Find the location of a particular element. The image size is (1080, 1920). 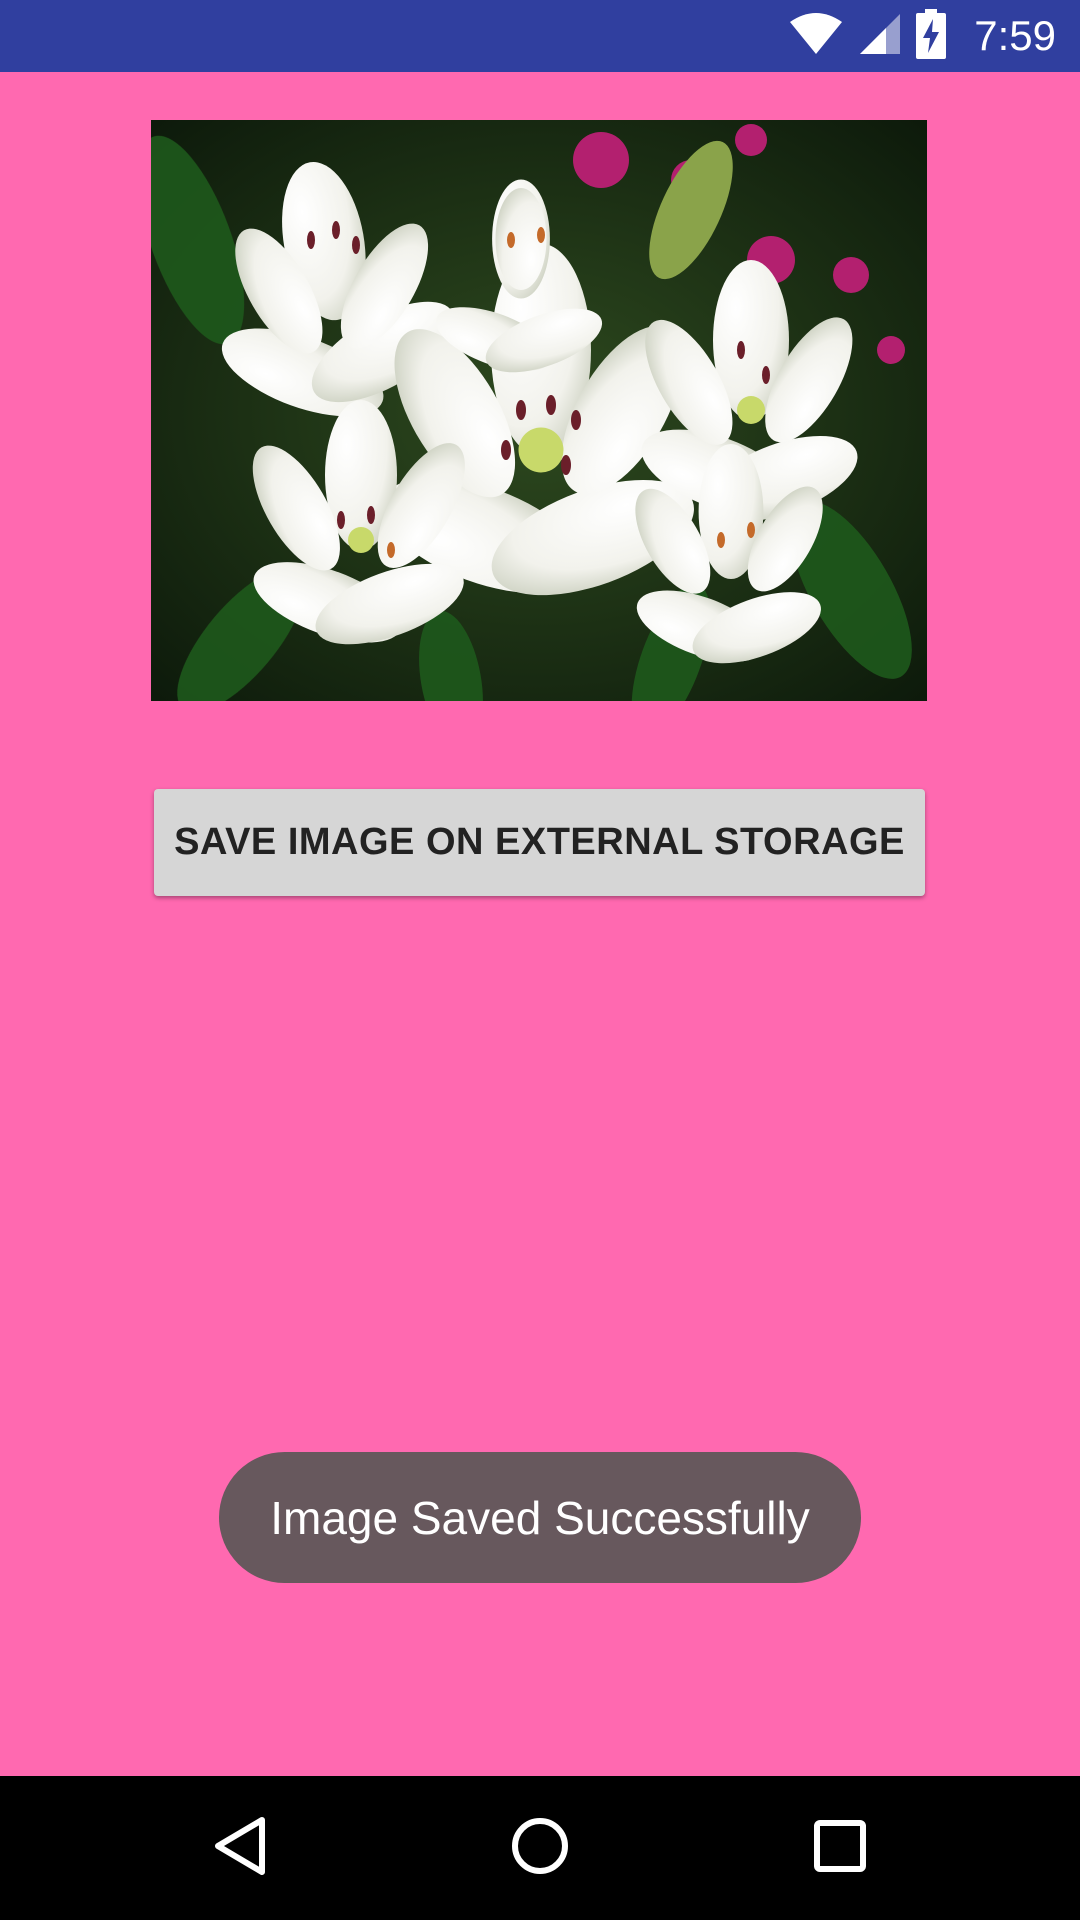

navigation-bar is located at coordinates (540, 1848).